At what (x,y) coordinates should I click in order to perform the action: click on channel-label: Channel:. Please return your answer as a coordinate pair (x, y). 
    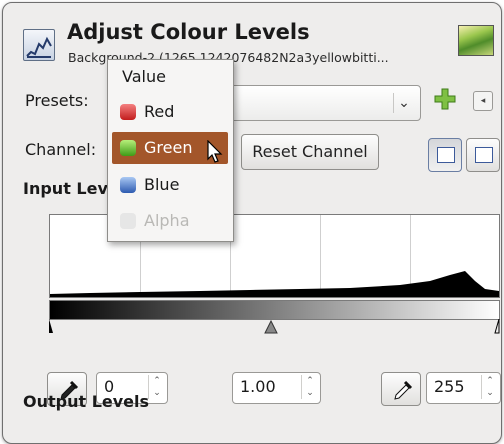
    Looking at the image, I should click on (61, 149).